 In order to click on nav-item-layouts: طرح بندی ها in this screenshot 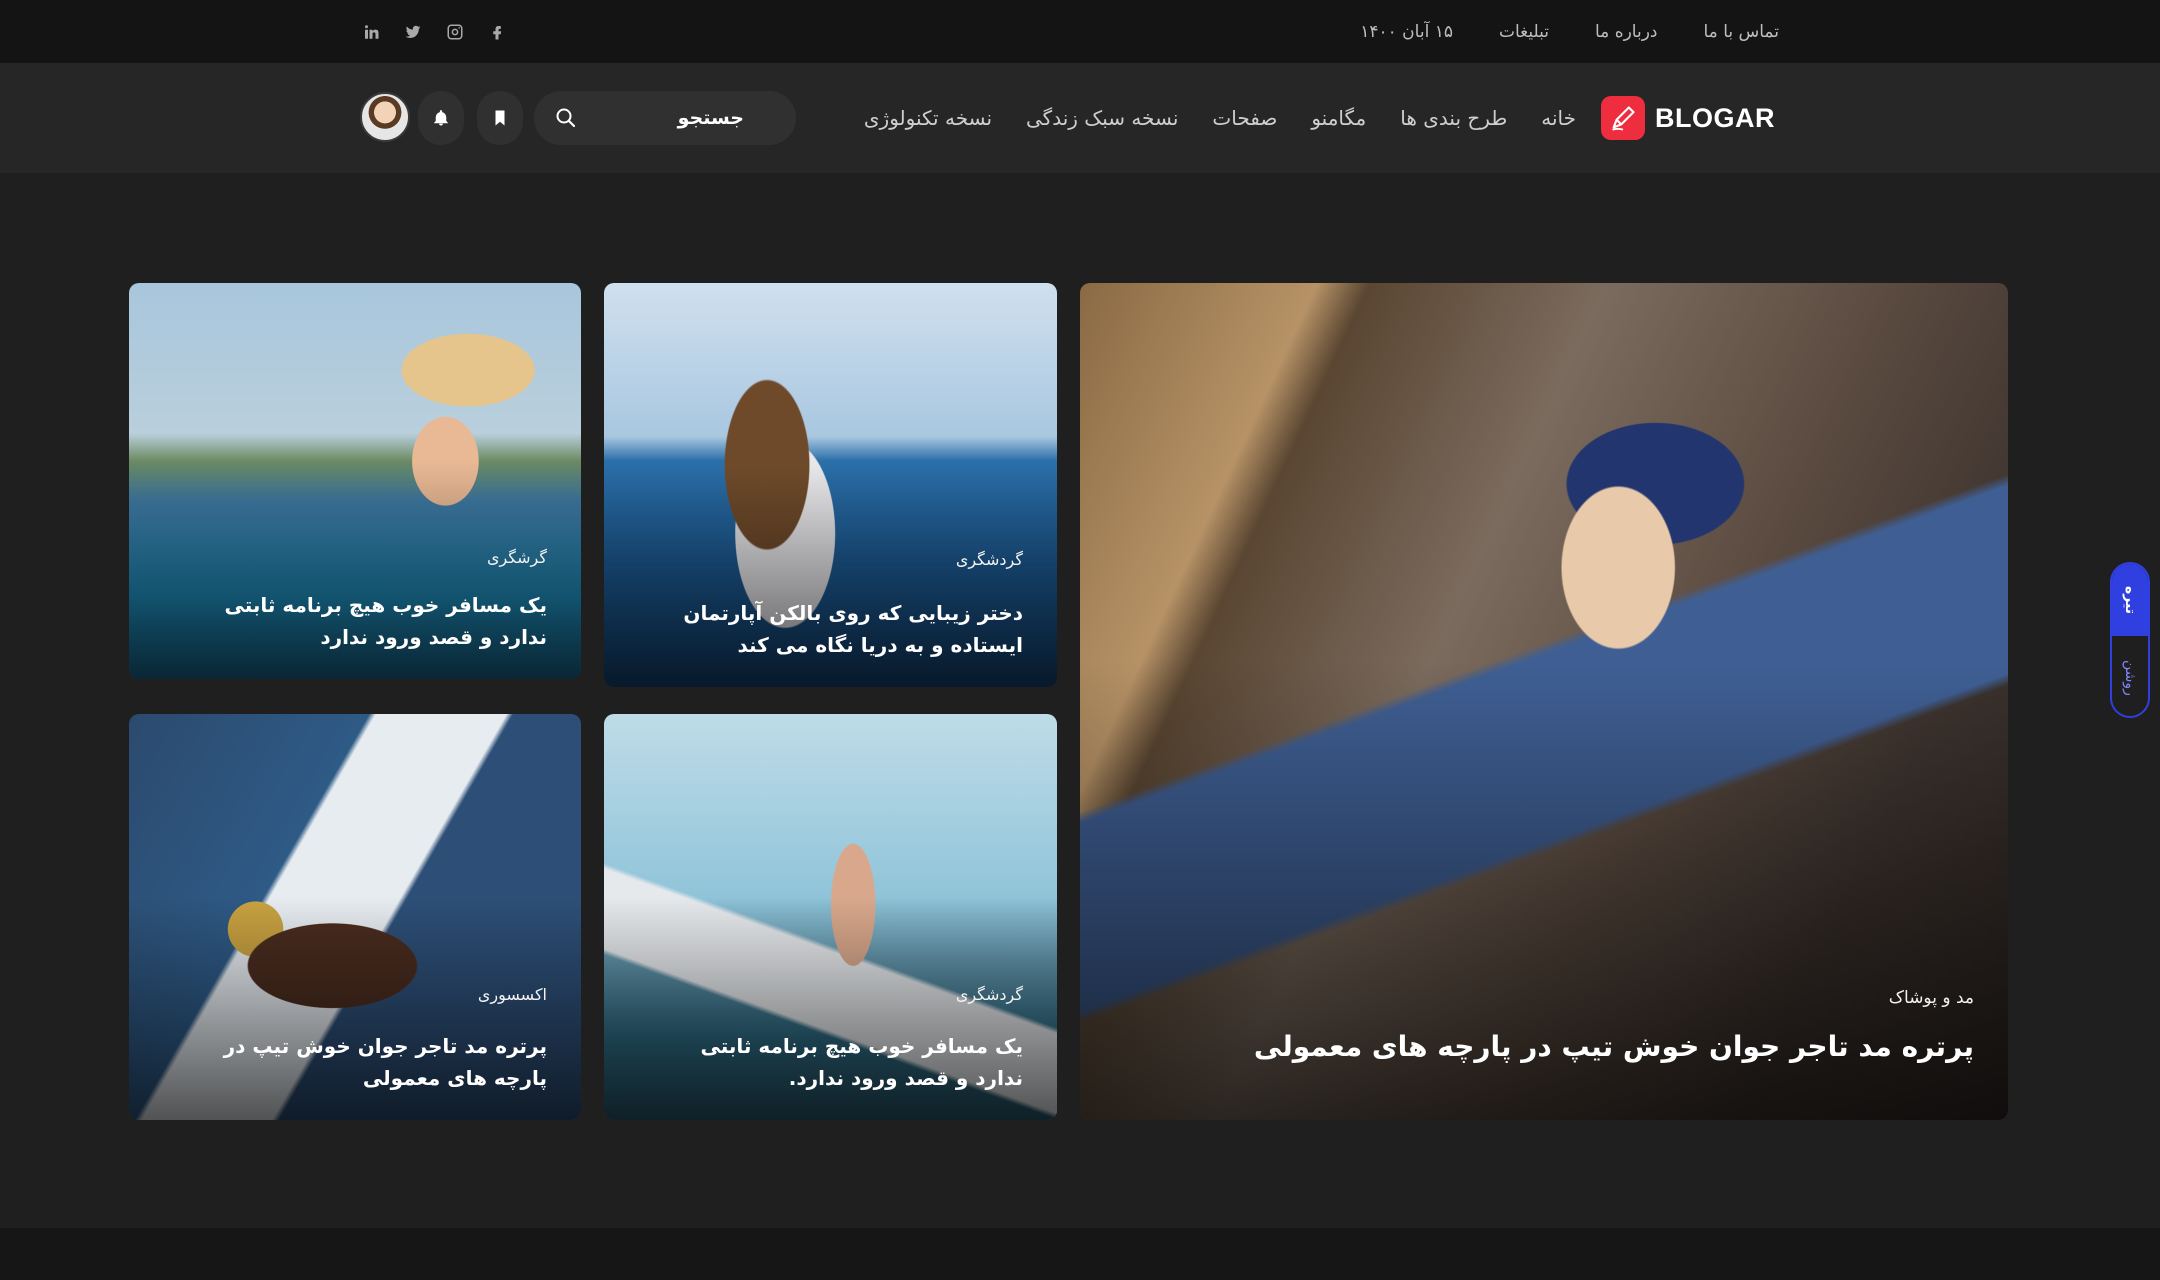, I will do `click(1453, 118)`.